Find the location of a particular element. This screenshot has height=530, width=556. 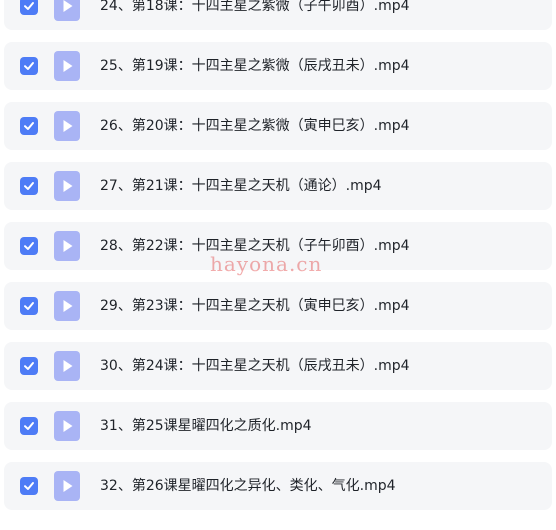

file-name: 27、第21课：十四主星之天机（通论）.mp4 is located at coordinates (241, 186).